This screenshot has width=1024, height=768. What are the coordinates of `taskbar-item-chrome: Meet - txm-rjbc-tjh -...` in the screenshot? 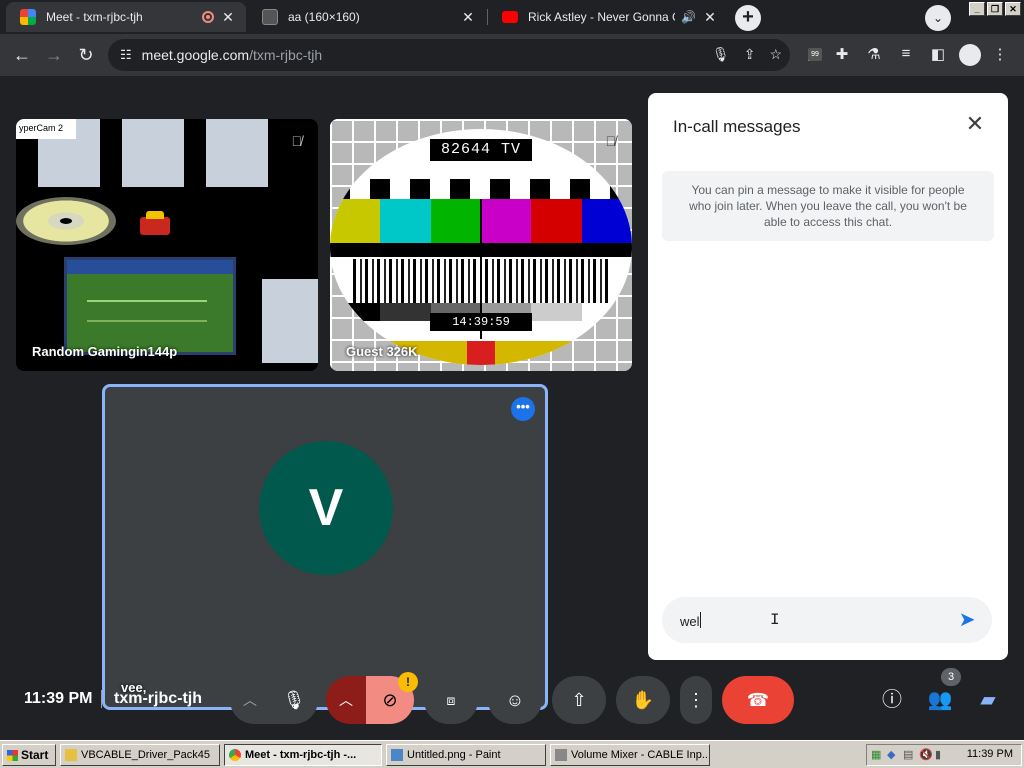 It's located at (303, 755).